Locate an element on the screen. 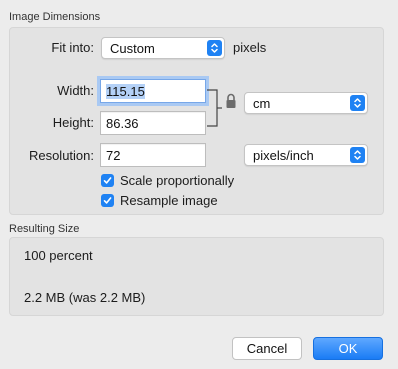  resolution-value: 72 is located at coordinates (113, 155).